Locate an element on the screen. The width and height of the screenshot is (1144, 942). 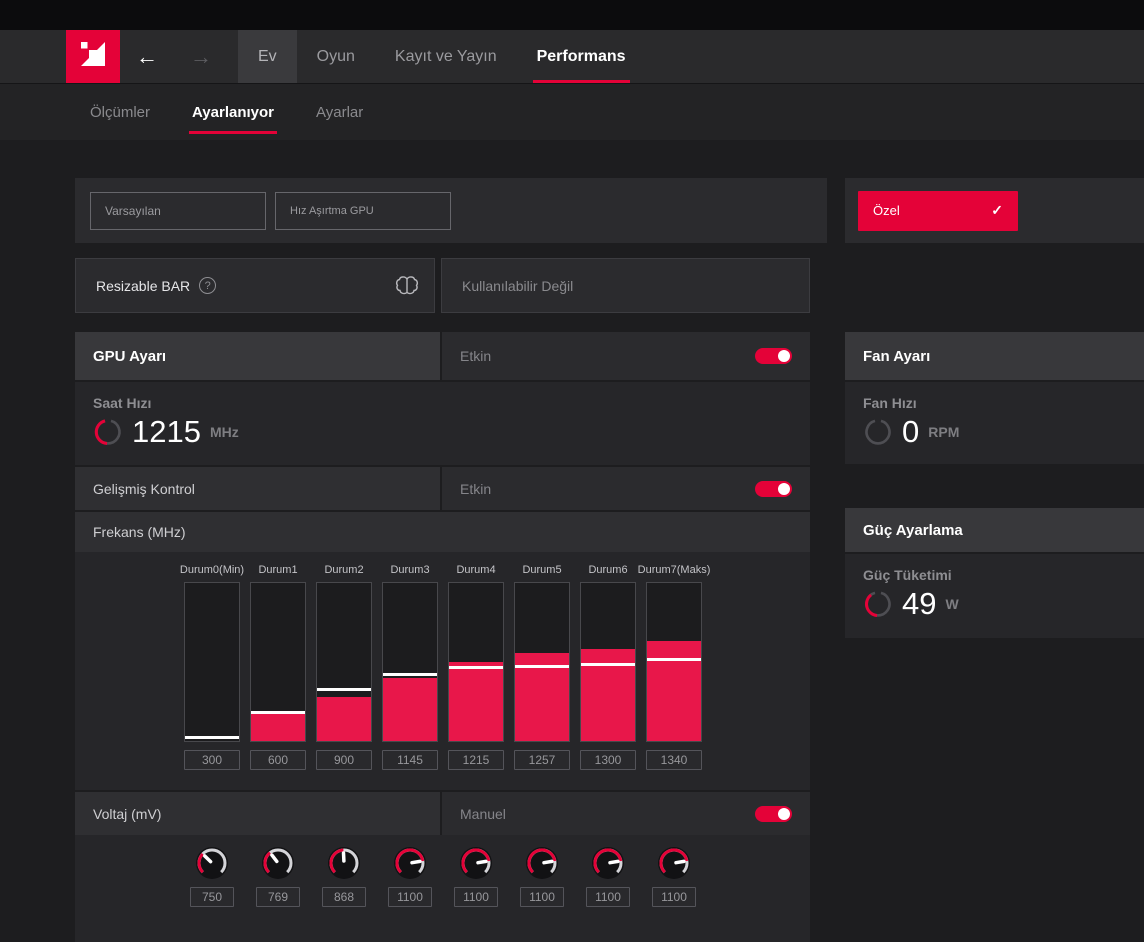
voltage-knob-column: 769 is located at coordinates (278, 876).